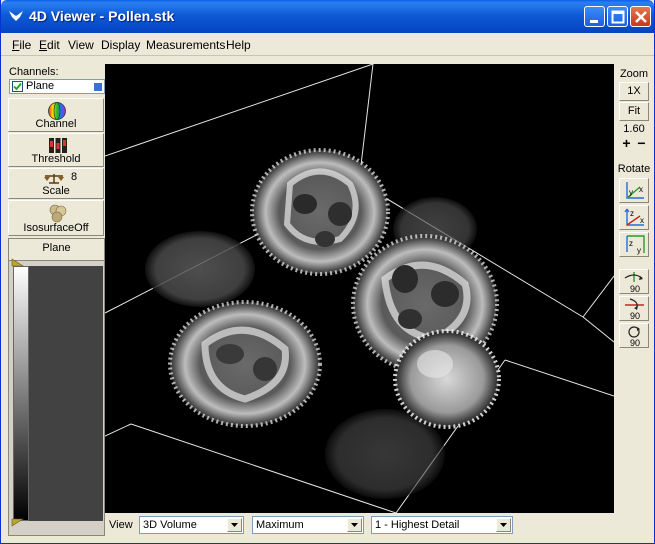 The width and height of the screenshot is (655, 544). What do you see at coordinates (40, 86) in the screenshot?
I see `channel-name: Plane` at bounding box center [40, 86].